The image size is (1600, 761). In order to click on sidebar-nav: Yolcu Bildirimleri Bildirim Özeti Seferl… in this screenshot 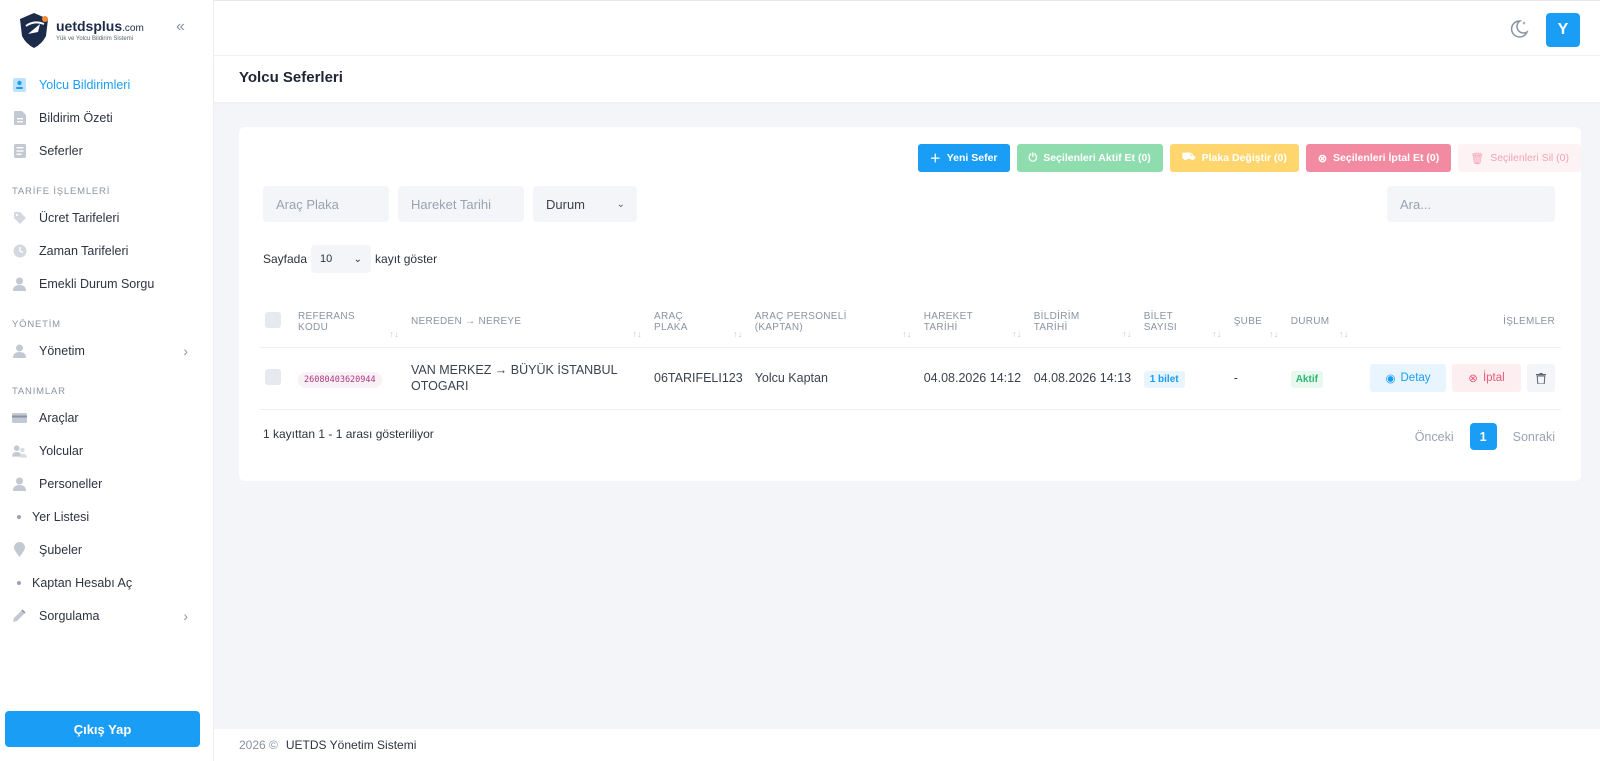, I will do `click(107, 350)`.